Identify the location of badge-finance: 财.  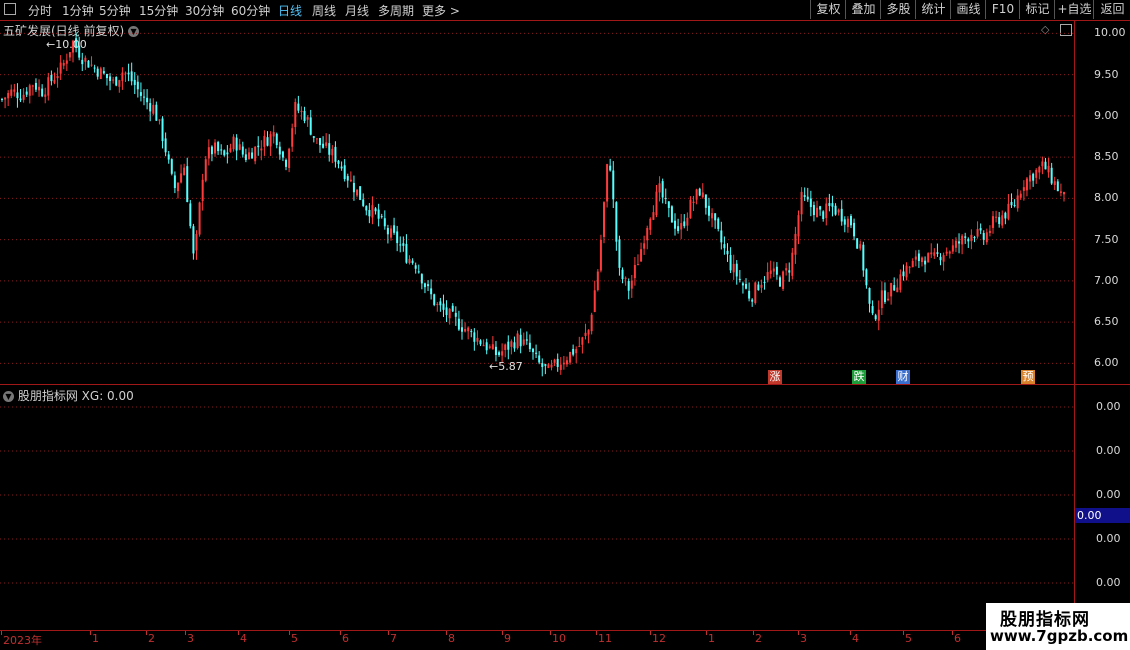
(903, 377).